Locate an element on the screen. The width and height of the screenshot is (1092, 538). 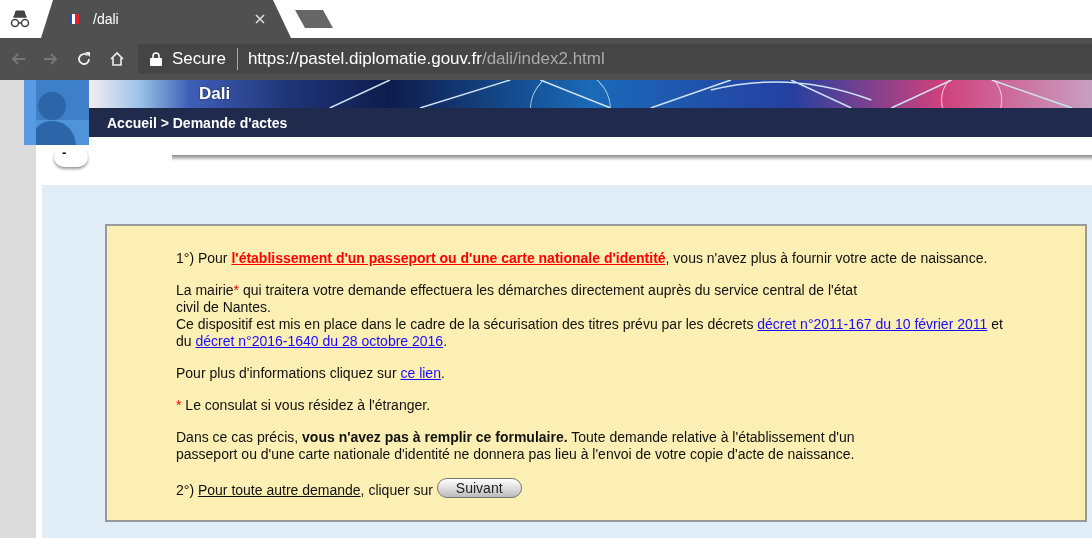
close-icon is located at coordinates (260, 19).